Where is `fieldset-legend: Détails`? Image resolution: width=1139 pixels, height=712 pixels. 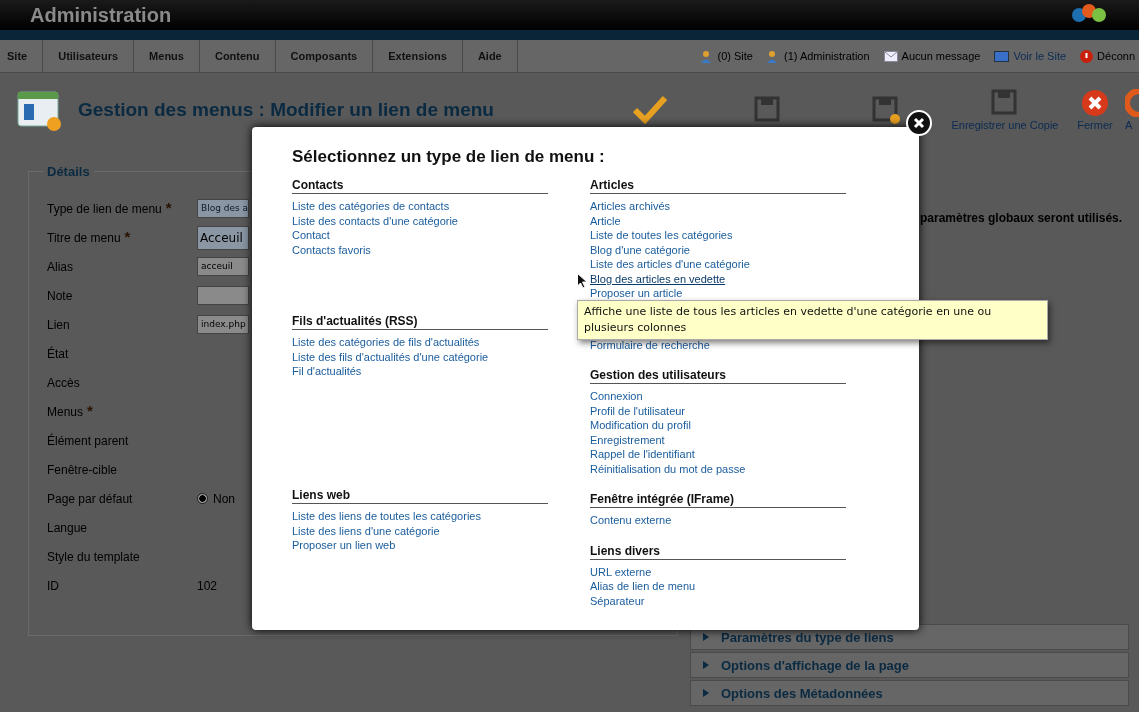
fieldset-legend: Détails is located at coordinates (68, 171).